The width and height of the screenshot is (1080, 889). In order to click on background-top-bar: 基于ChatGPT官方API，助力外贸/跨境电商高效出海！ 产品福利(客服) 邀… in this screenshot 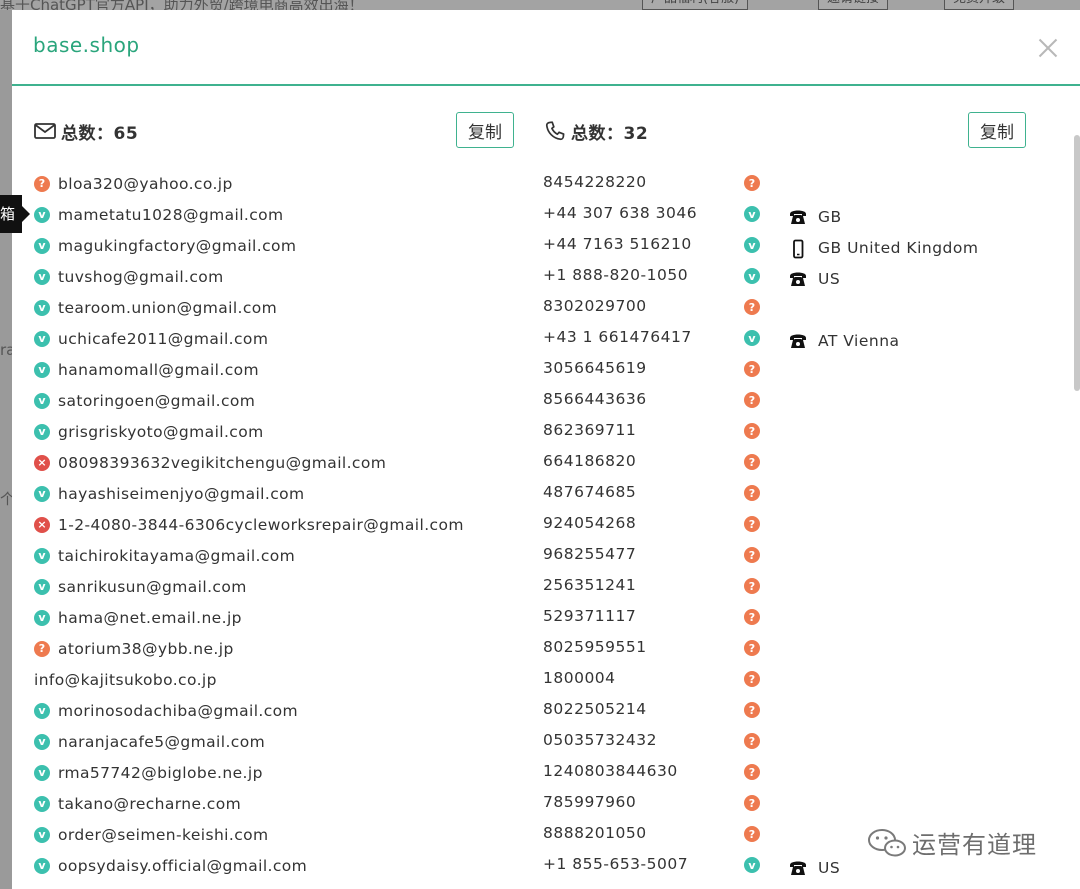, I will do `click(540, 5)`.